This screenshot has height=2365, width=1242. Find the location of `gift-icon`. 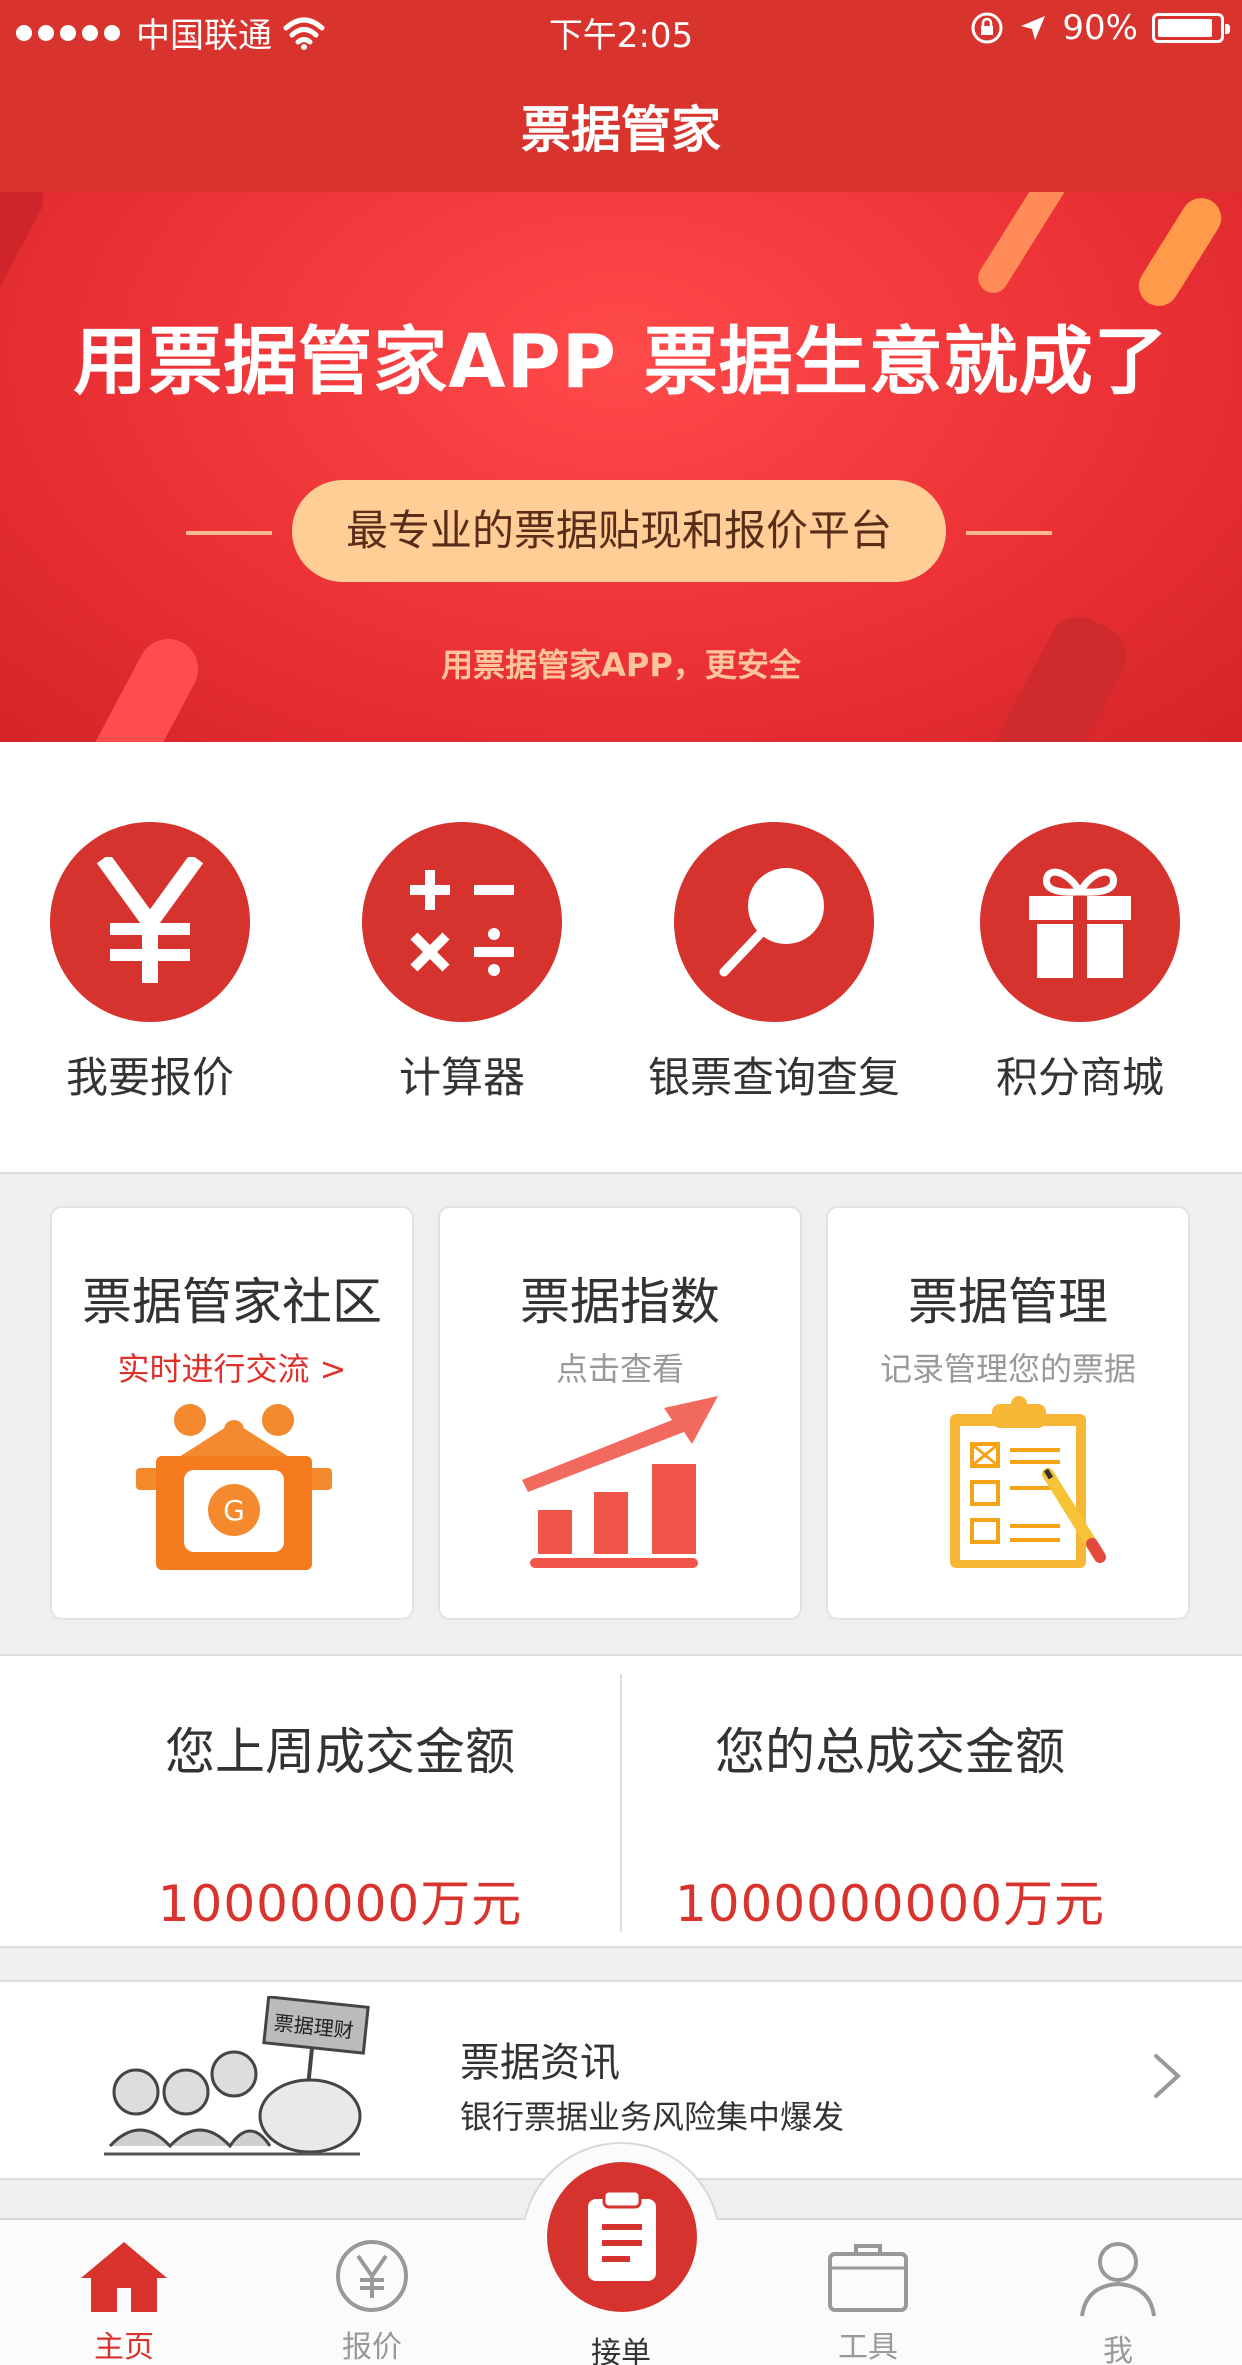

gift-icon is located at coordinates (1080, 923).